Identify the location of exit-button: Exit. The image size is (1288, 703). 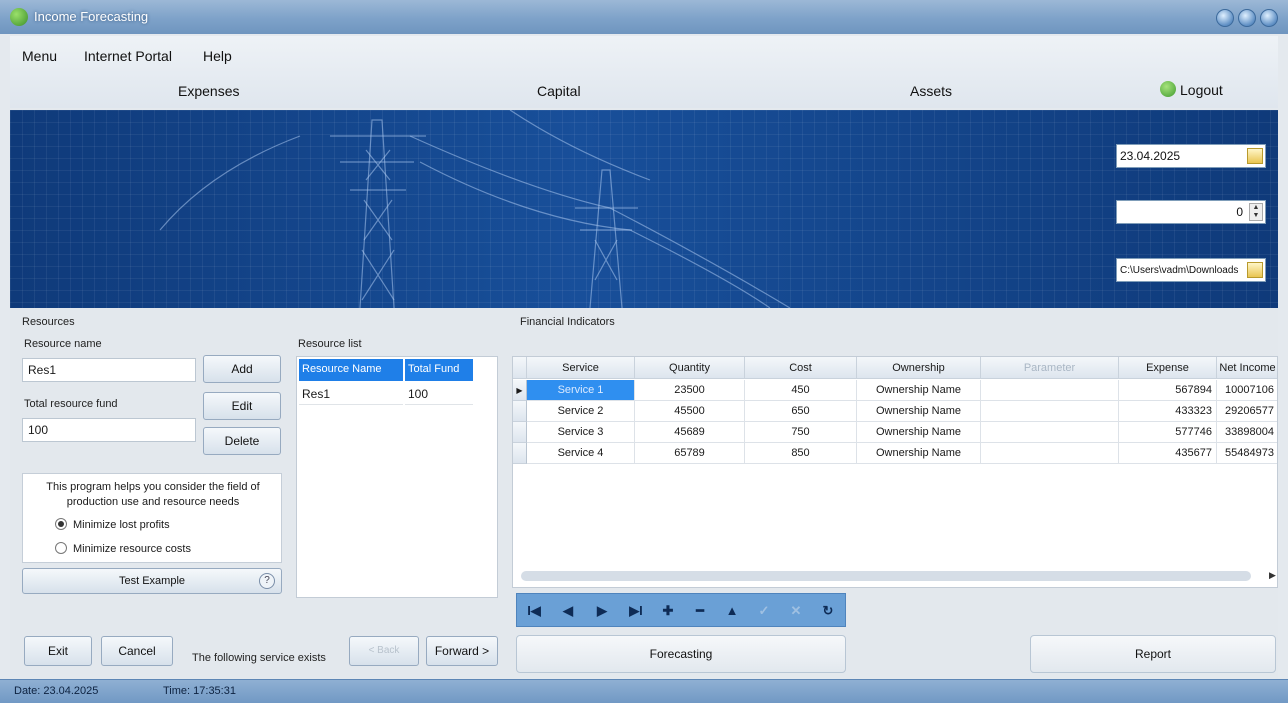
(58, 651).